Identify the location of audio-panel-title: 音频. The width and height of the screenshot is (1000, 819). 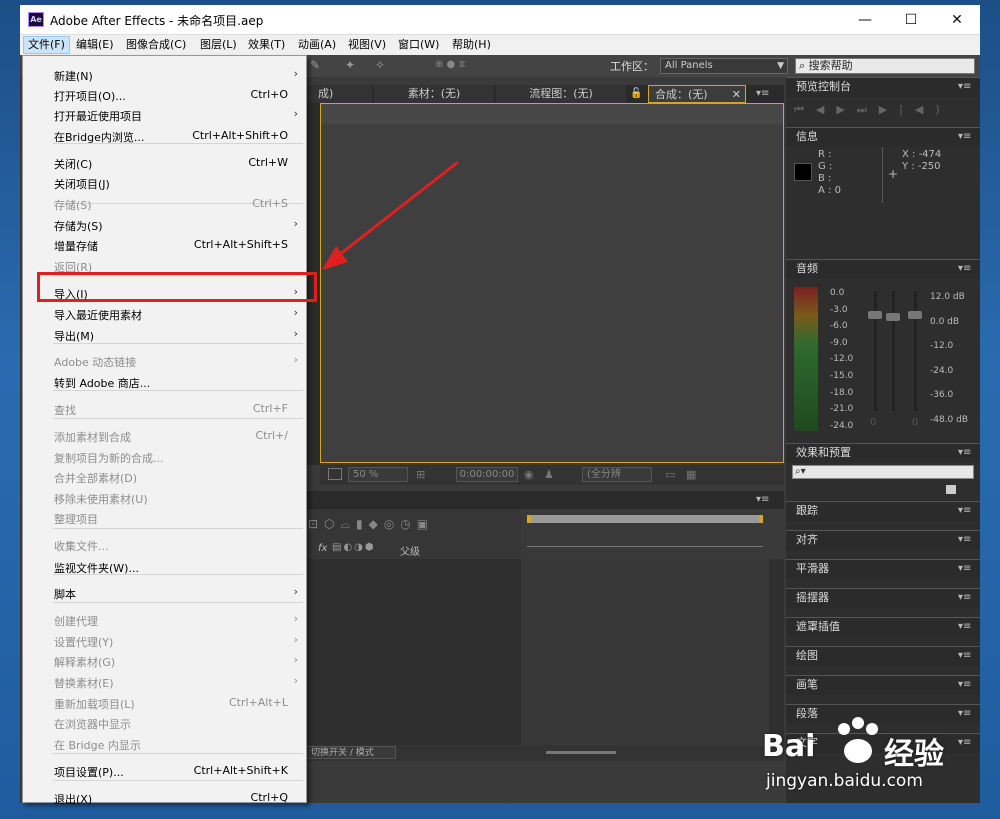
(807, 269).